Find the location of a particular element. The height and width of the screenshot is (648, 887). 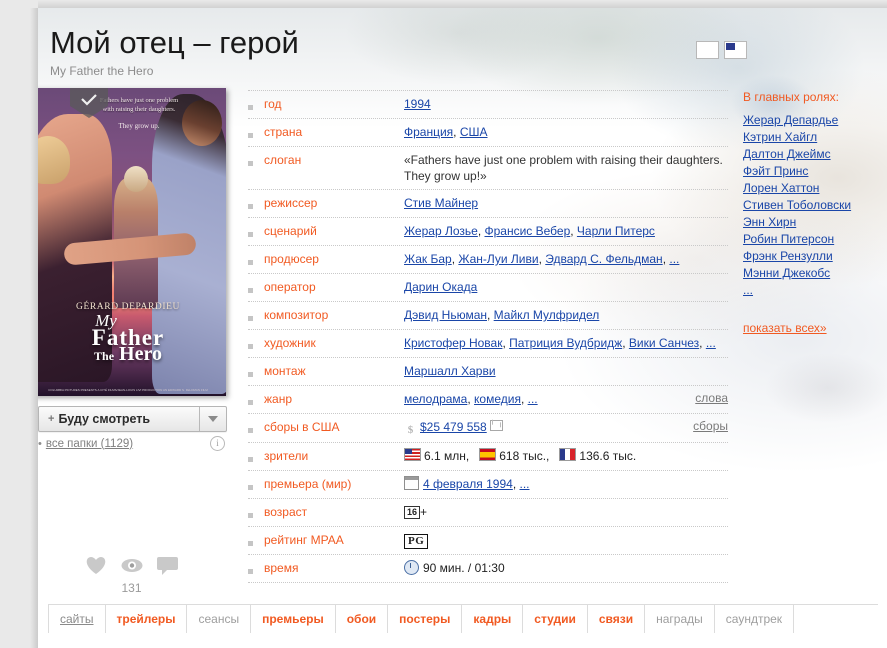

poster-logo-hero: Hero is located at coordinates (140, 354).